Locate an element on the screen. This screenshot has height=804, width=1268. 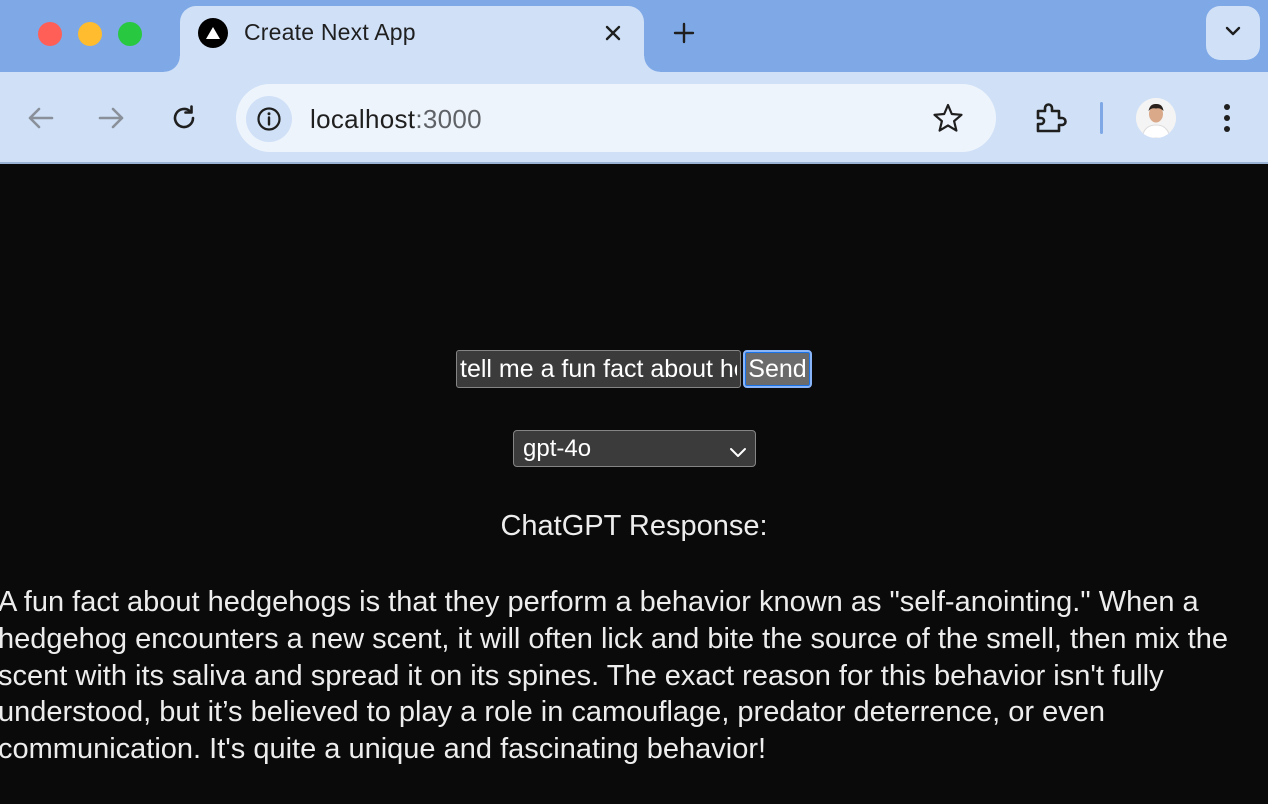
plus-icon is located at coordinates (684, 33).